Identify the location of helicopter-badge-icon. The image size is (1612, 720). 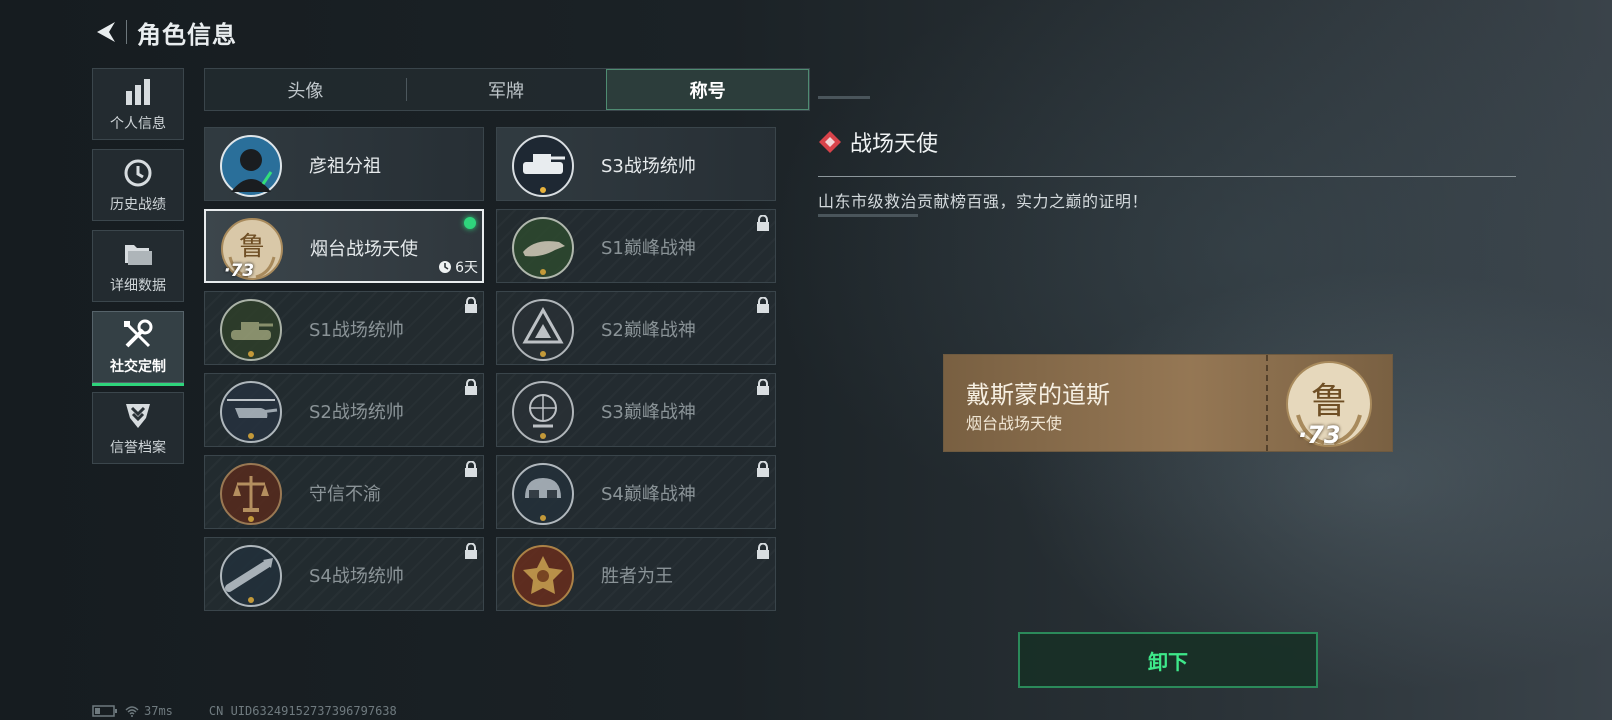
(251, 412).